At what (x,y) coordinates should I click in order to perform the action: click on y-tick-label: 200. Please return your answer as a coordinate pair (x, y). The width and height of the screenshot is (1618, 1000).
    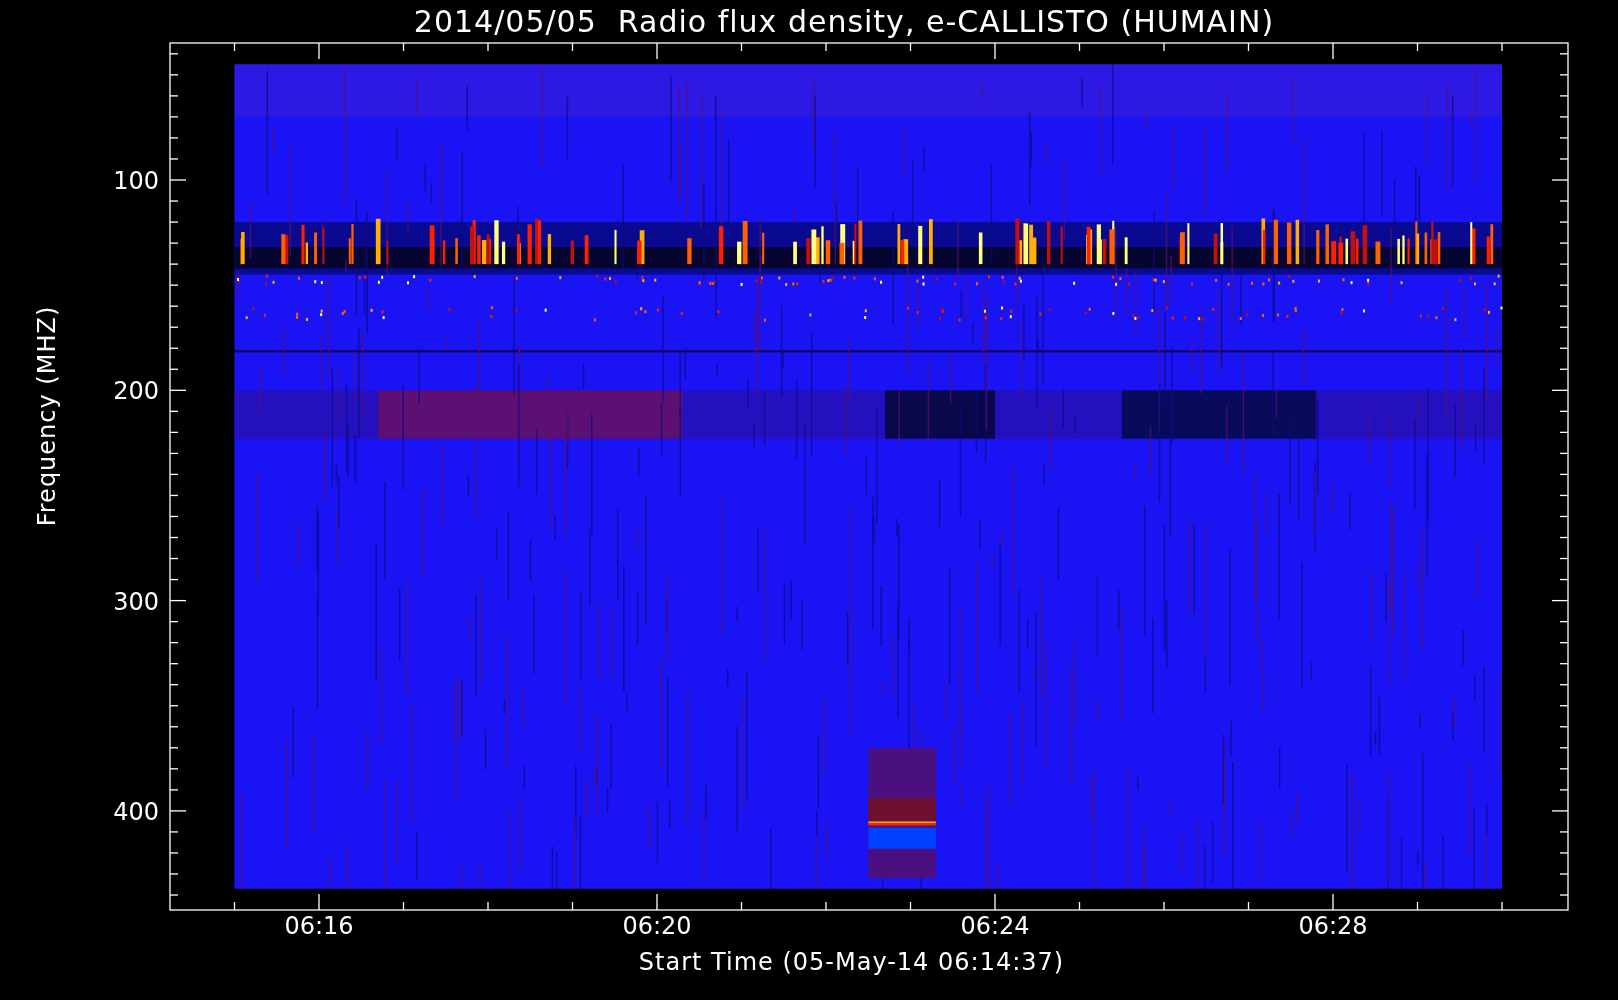
    Looking at the image, I should click on (136, 391).